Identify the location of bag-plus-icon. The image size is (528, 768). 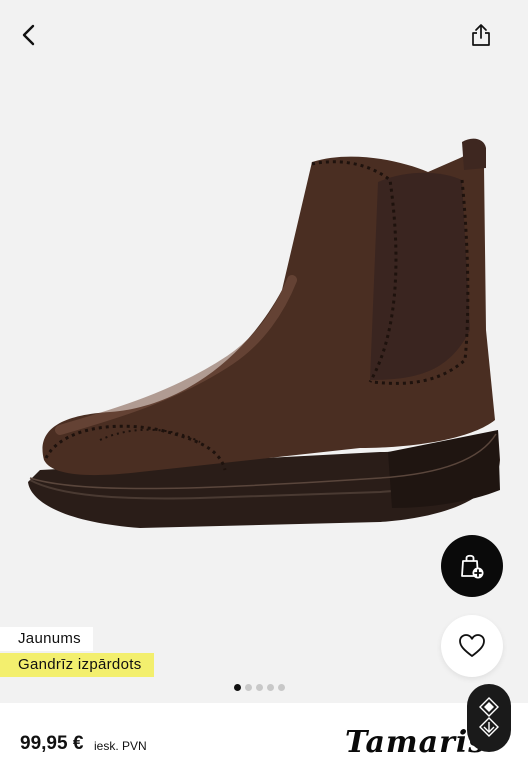
(472, 566).